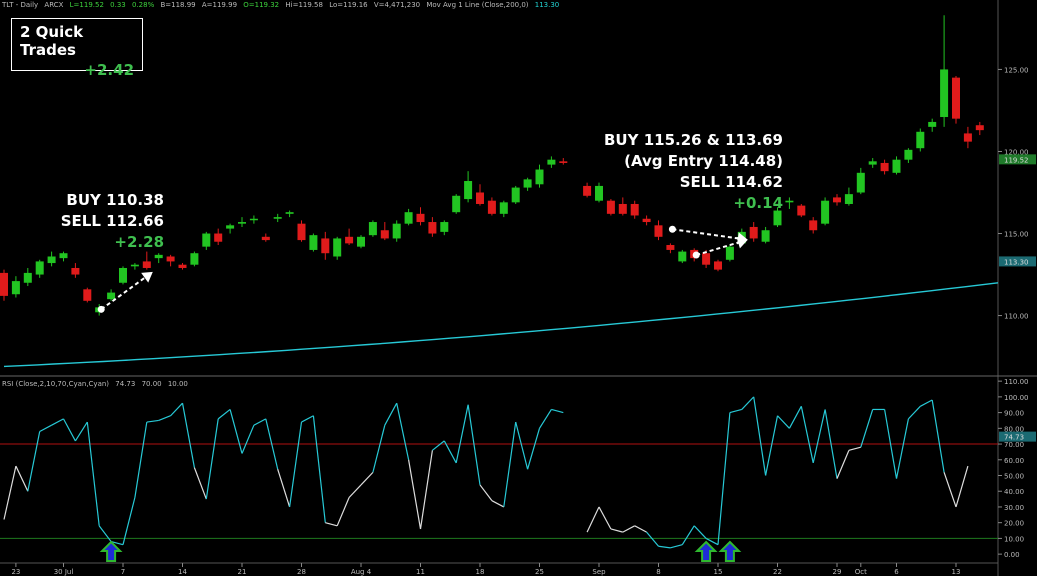  Describe the element at coordinates (348, 5) in the screenshot. I see `low-price: Lo=119.16` at that location.